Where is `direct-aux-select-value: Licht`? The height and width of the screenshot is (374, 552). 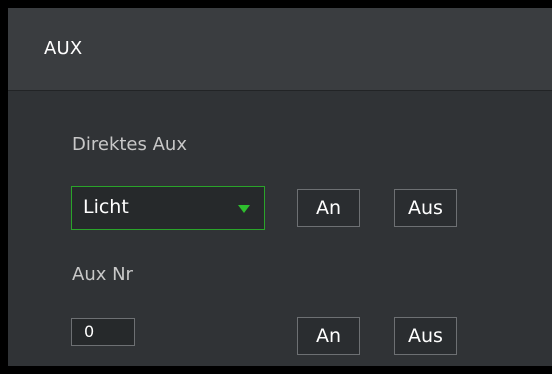 direct-aux-select-value: Licht is located at coordinates (106, 207).